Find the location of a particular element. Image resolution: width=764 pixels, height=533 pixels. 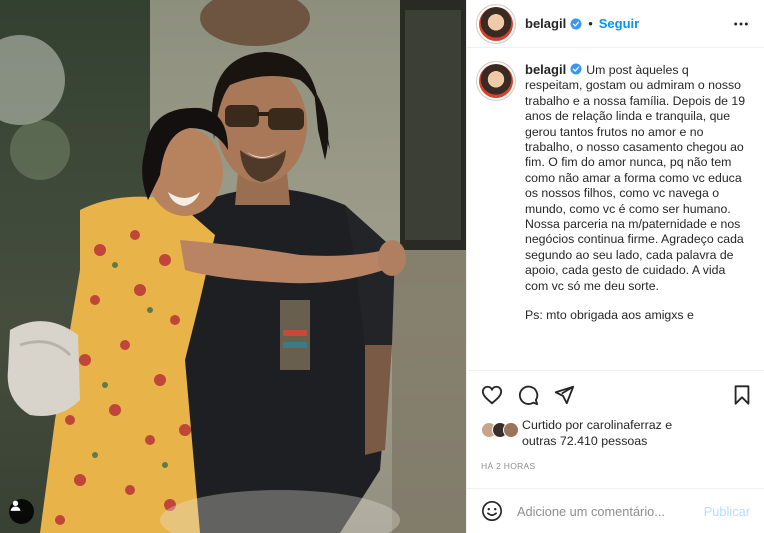

bookmark-icon is located at coordinates (742, 395).